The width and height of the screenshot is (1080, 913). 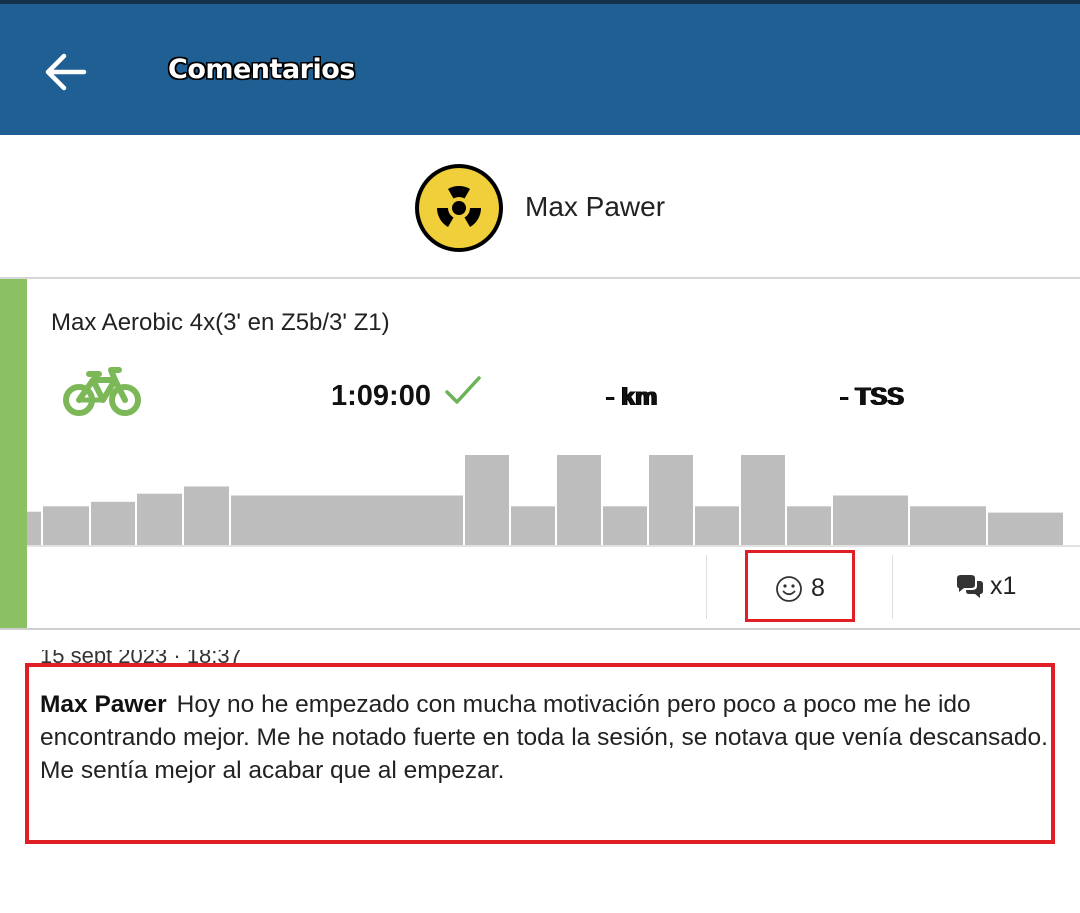 What do you see at coordinates (540, 629) in the screenshot?
I see `divider` at bounding box center [540, 629].